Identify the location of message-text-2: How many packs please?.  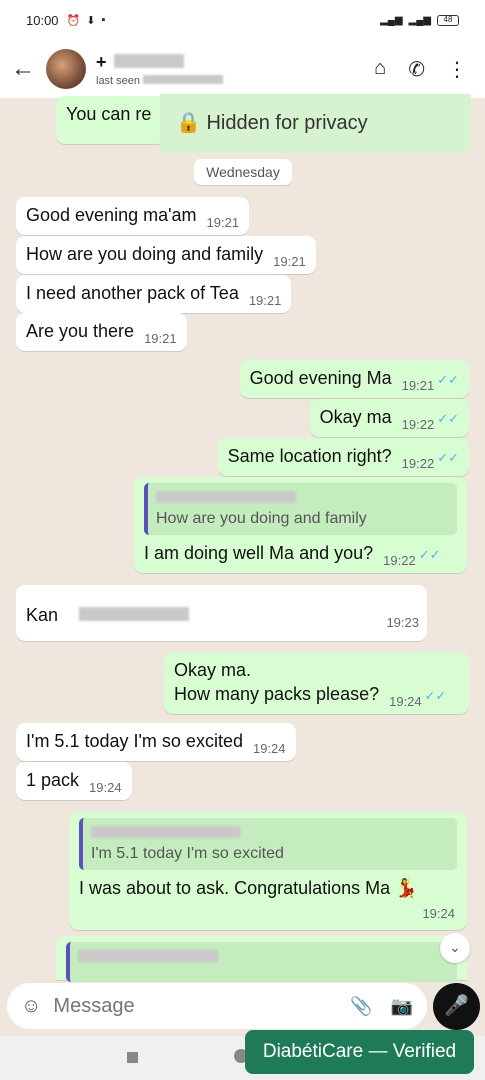
(277, 694).